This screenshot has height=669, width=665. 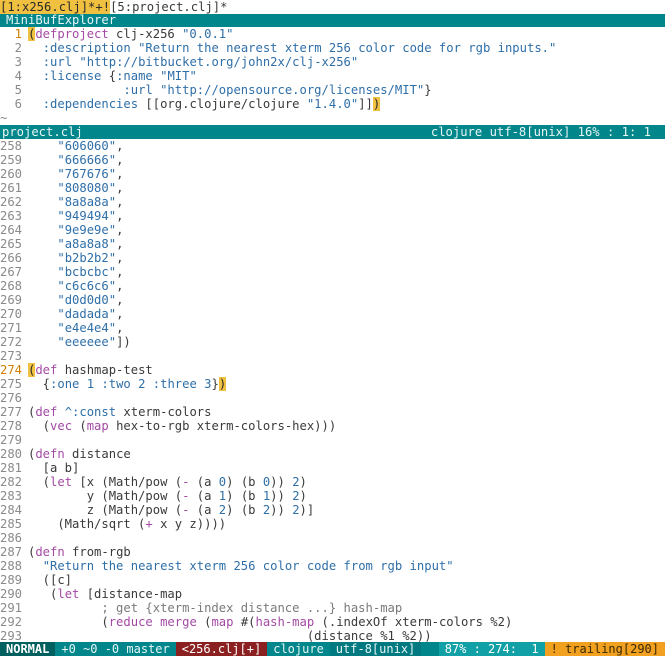 I want to click on code-line: 273, so click(x=332, y=356).